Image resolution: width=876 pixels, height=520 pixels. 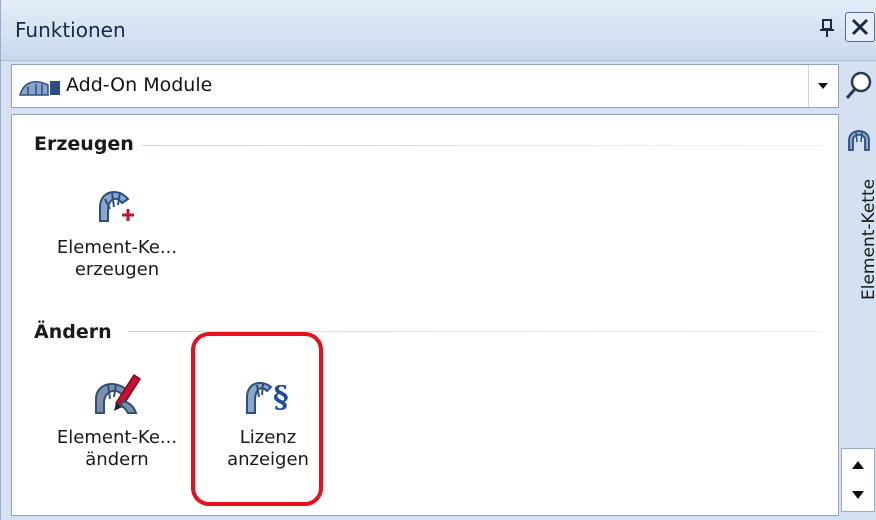 What do you see at coordinates (116, 206) in the screenshot?
I see `element-chain-create-icon` at bounding box center [116, 206].